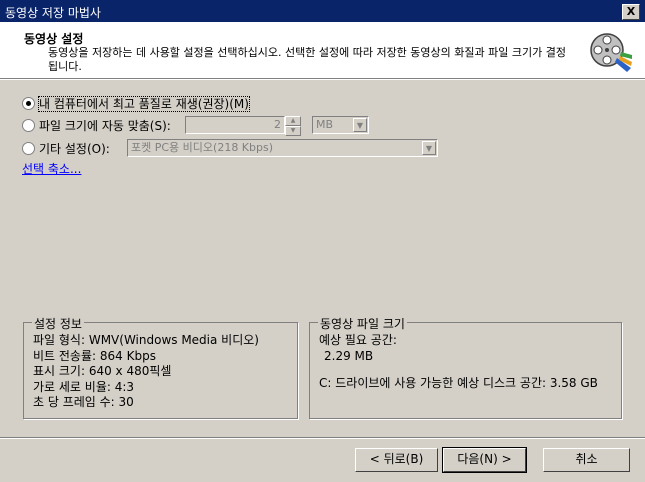  I want to click on option-other-label: 기타 설정(O):, so click(74, 149).